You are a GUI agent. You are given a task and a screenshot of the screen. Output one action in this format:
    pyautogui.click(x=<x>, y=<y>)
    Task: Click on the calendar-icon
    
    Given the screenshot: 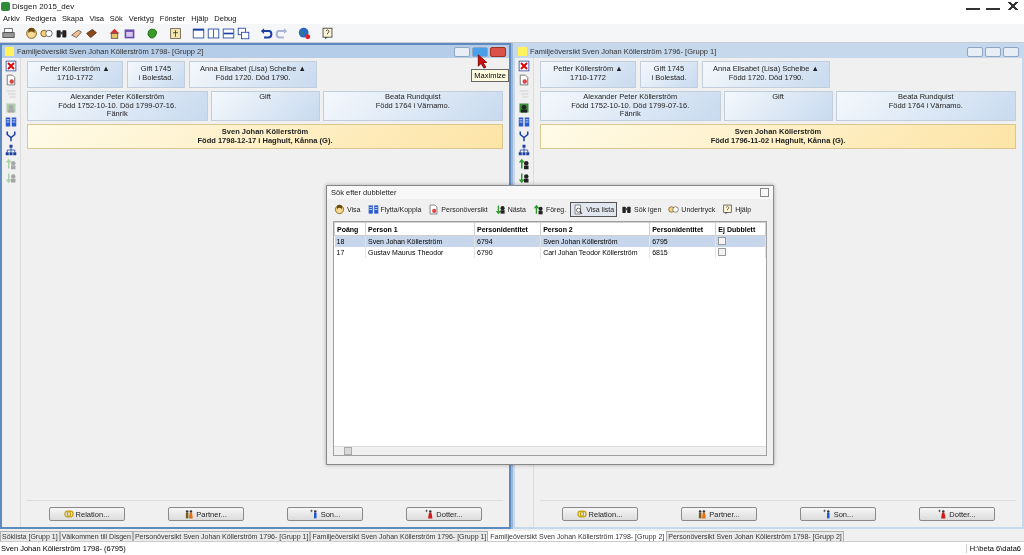 What is the action you would take?
    pyautogui.click(x=129, y=33)
    